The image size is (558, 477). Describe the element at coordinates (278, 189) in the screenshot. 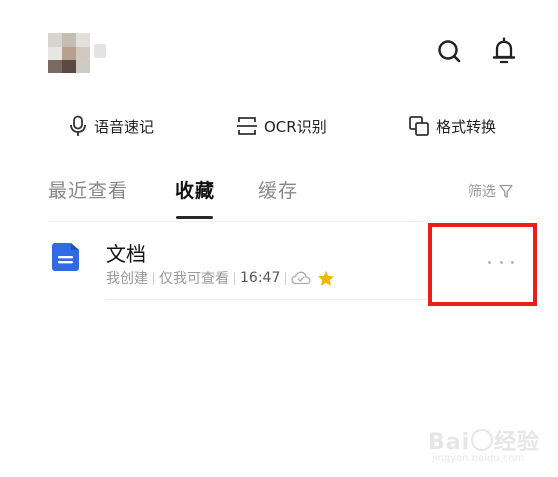

I see `tab-cache: 缓存` at that location.